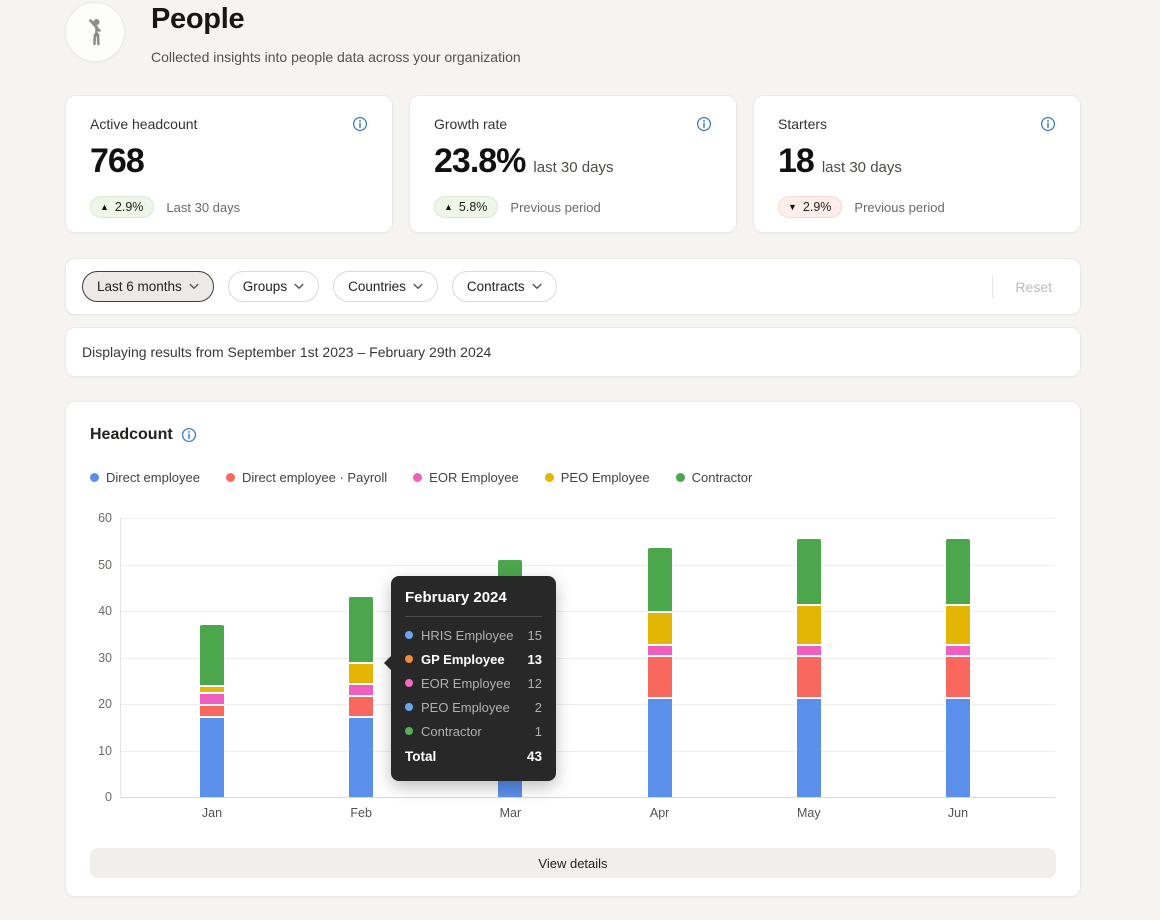  I want to click on bar-segment-apr-peo-employee, so click(659, 628).